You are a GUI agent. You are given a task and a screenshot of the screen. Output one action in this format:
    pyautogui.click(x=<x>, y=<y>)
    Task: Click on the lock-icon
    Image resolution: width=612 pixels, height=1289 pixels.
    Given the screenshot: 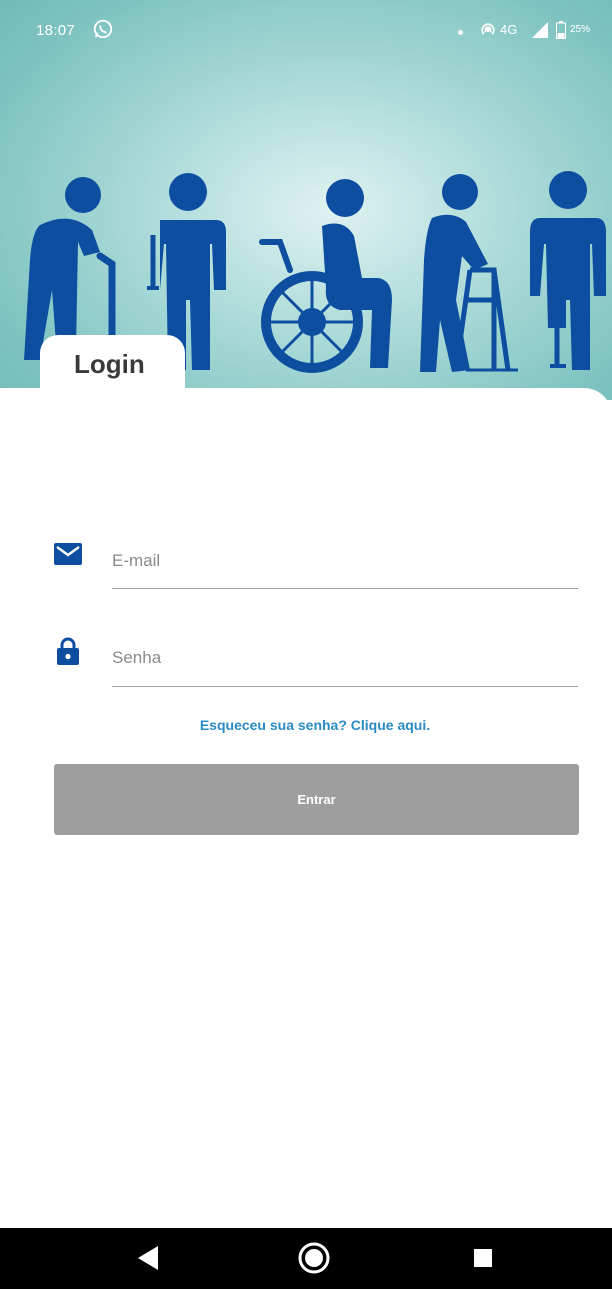 What is the action you would take?
    pyautogui.click(x=68, y=651)
    